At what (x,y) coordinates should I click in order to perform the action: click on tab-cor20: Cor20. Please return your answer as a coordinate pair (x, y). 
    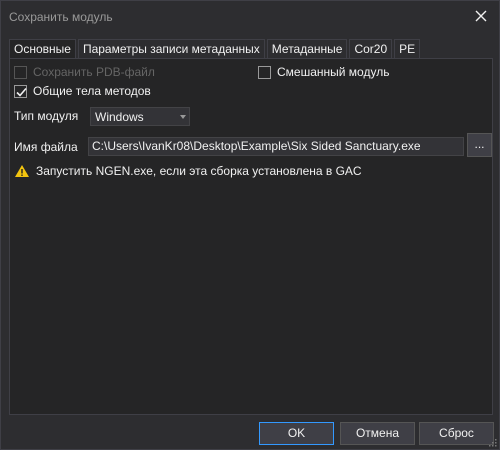
    Looking at the image, I should click on (371, 48).